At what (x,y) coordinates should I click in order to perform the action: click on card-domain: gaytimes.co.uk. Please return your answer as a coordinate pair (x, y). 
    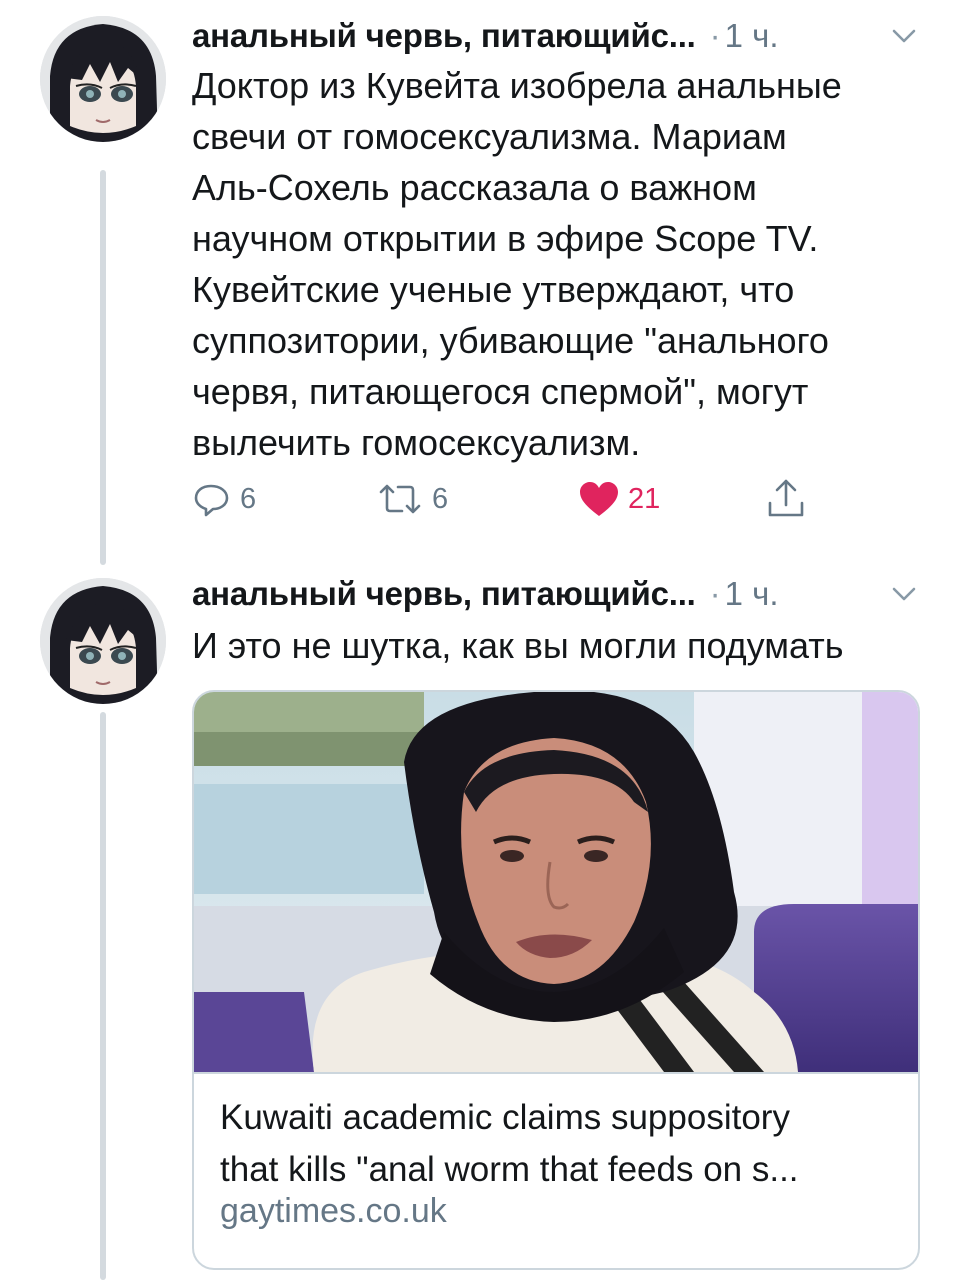
    Looking at the image, I should click on (333, 1211).